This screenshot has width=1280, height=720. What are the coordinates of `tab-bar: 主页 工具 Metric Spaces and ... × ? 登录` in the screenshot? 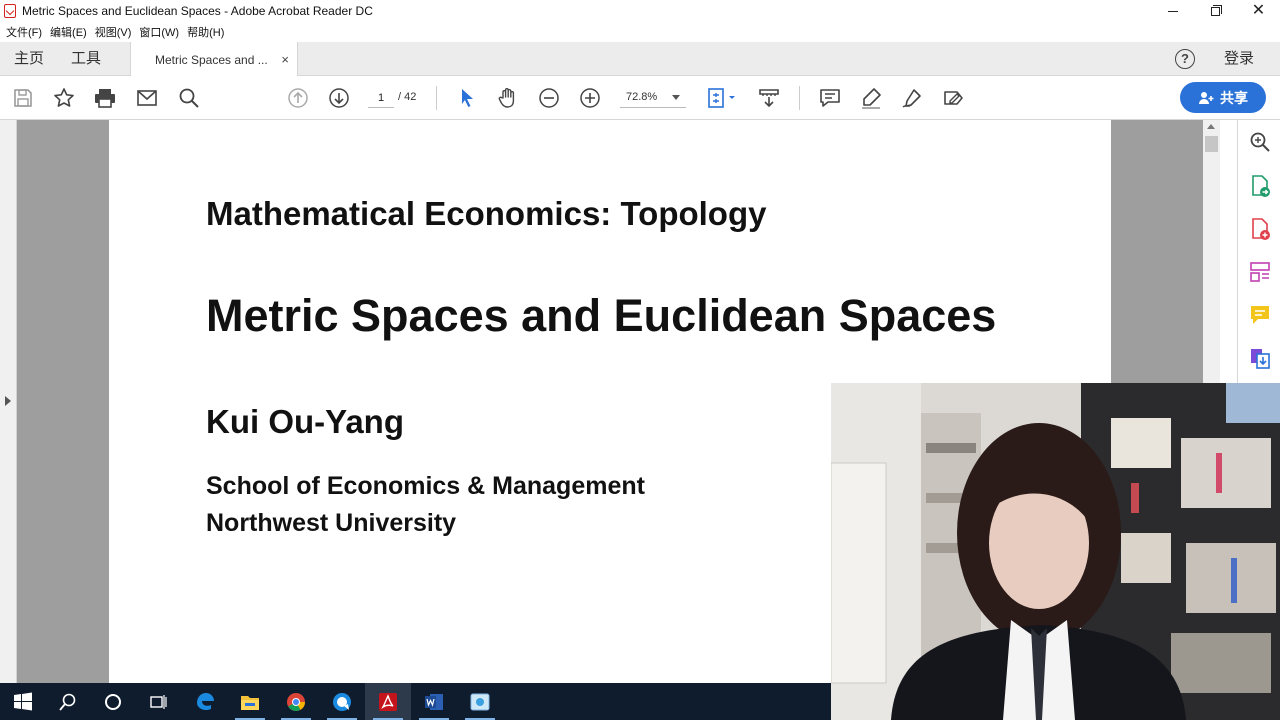 It's located at (640, 59).